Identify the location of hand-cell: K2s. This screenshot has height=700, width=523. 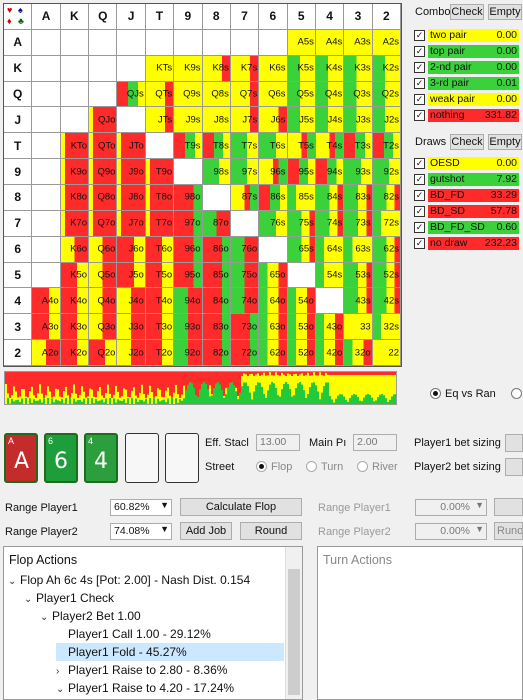
(386, 68).